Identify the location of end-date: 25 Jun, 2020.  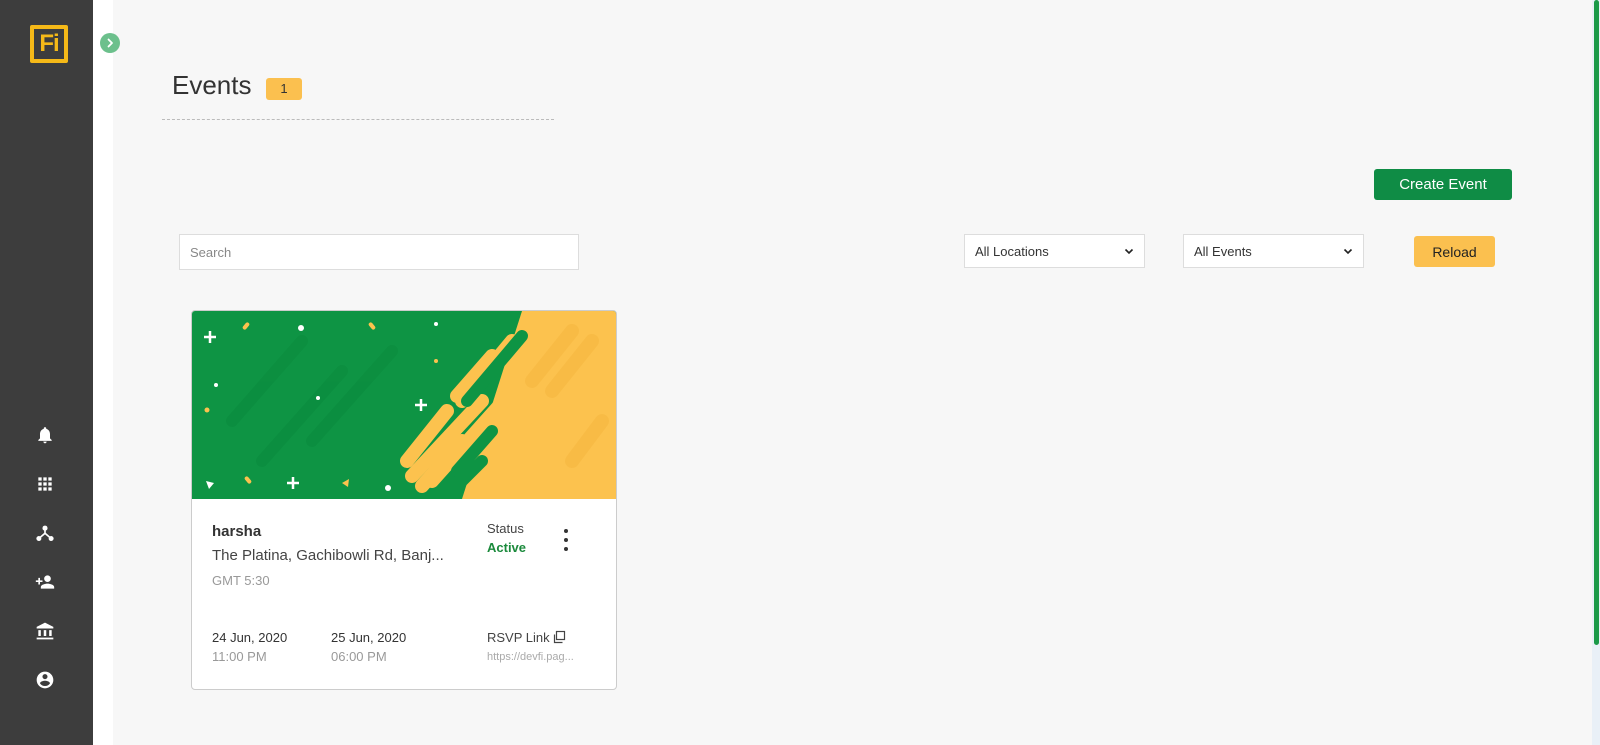
(369, 637).